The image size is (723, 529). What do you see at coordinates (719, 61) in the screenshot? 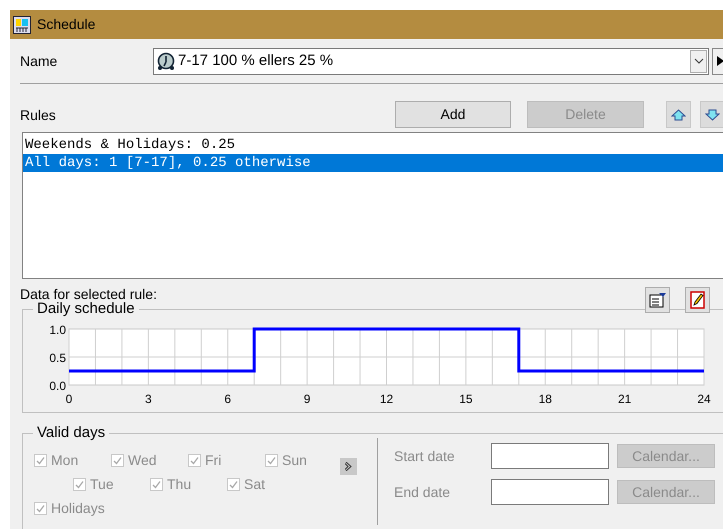
I see `play-icon` at bounding box center [719, 61].